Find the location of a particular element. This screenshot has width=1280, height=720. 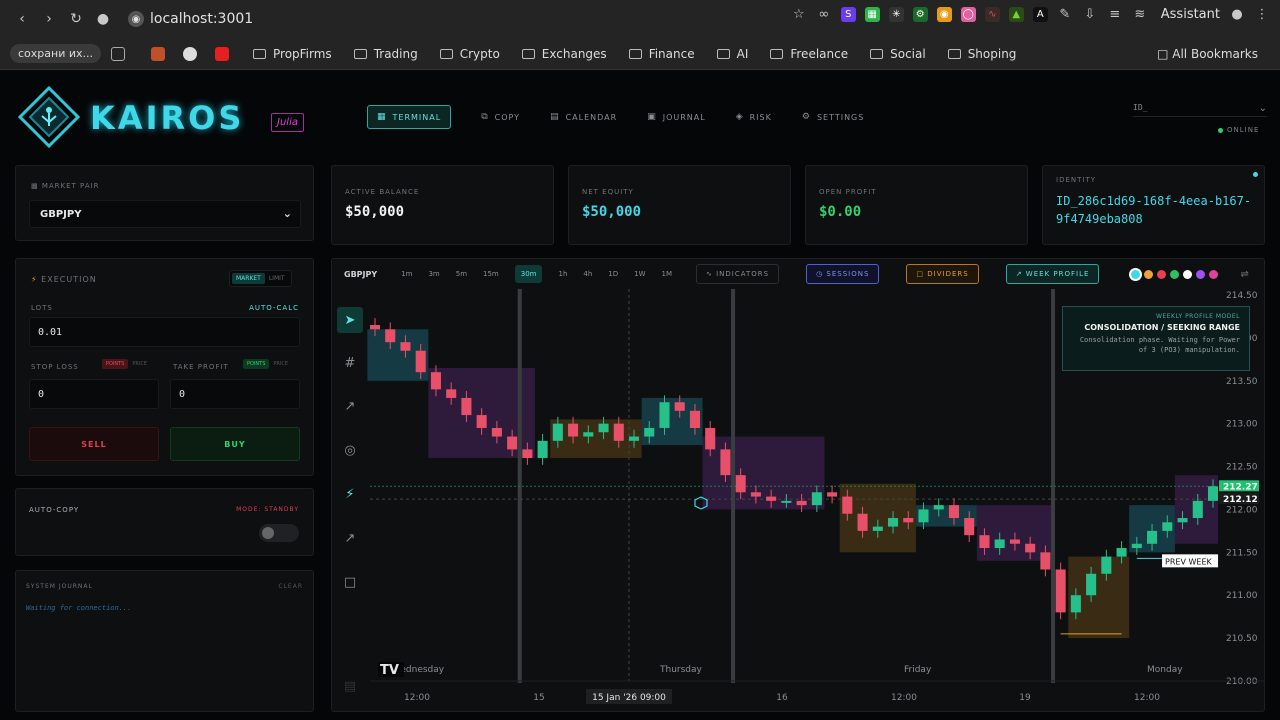

sessions-button: ◷ SESSIONS is located at coordinates (843, 274).